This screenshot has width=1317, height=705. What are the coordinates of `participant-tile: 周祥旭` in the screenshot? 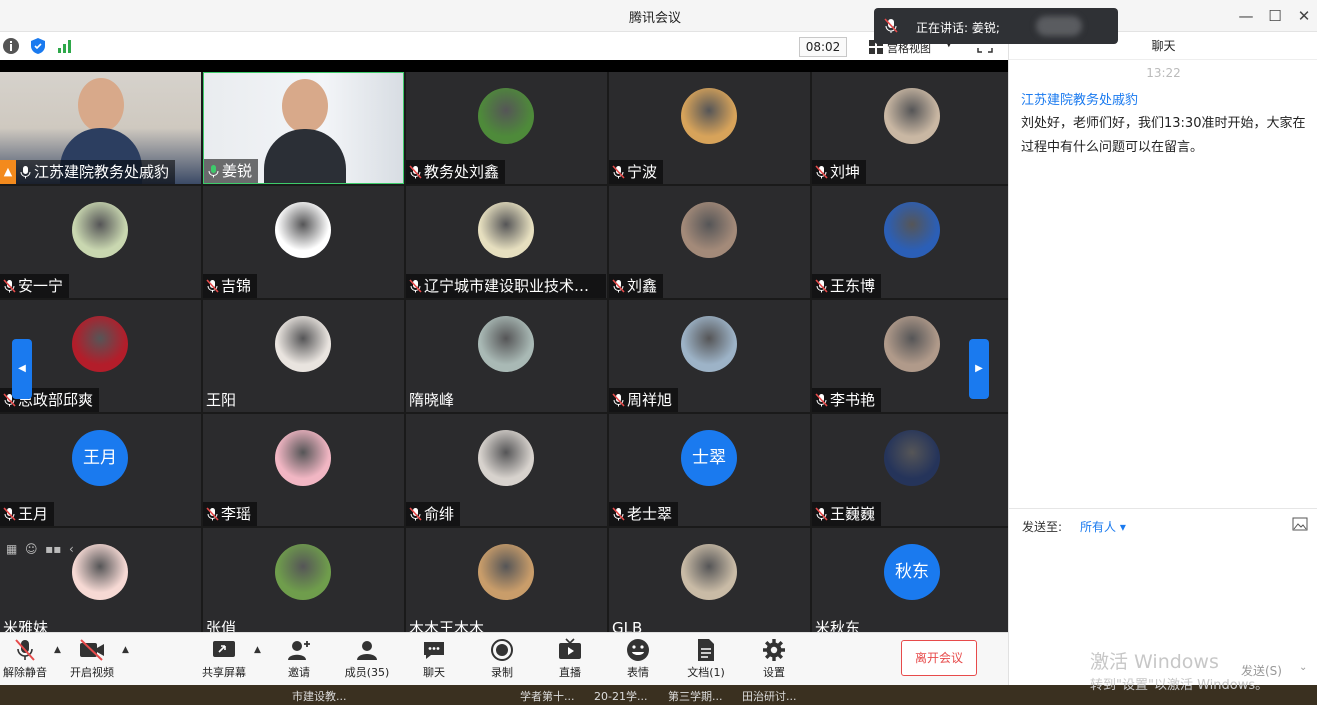 It's located at (709, 356).